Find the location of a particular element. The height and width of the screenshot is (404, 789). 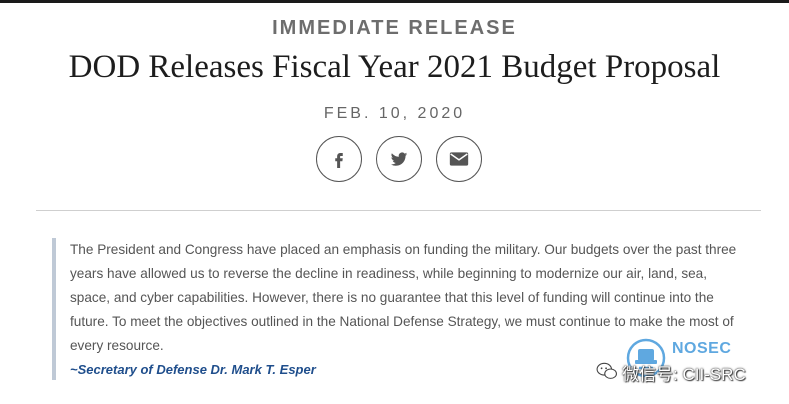

twitter-icon is located at coordinates (399, 159).